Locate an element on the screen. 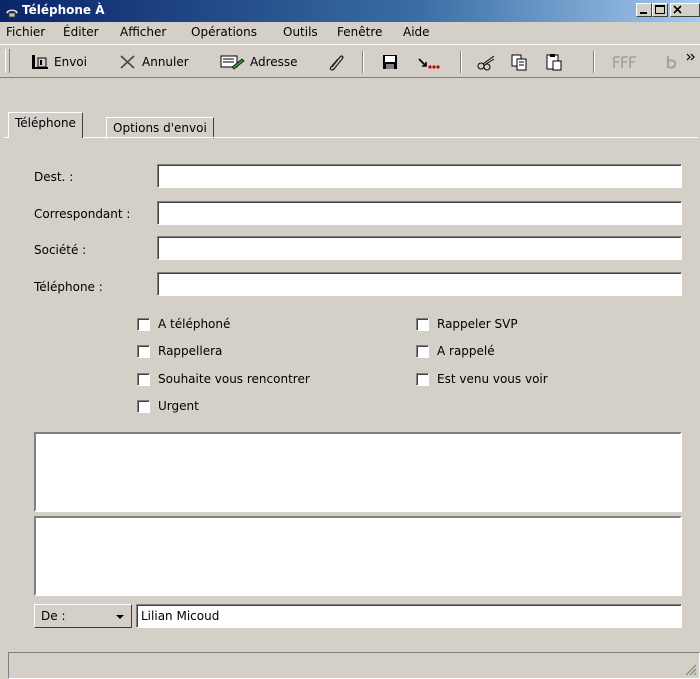  checkbox-rappeler-svp-label: Rappeler SVP is located at coordinates (477, 324).